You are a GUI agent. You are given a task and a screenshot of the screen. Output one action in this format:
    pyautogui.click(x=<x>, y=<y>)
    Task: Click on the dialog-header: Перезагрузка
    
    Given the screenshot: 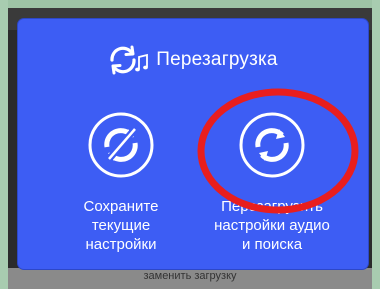 What is the action you would take?
    pyautogui.click(x=193, y=60)
    